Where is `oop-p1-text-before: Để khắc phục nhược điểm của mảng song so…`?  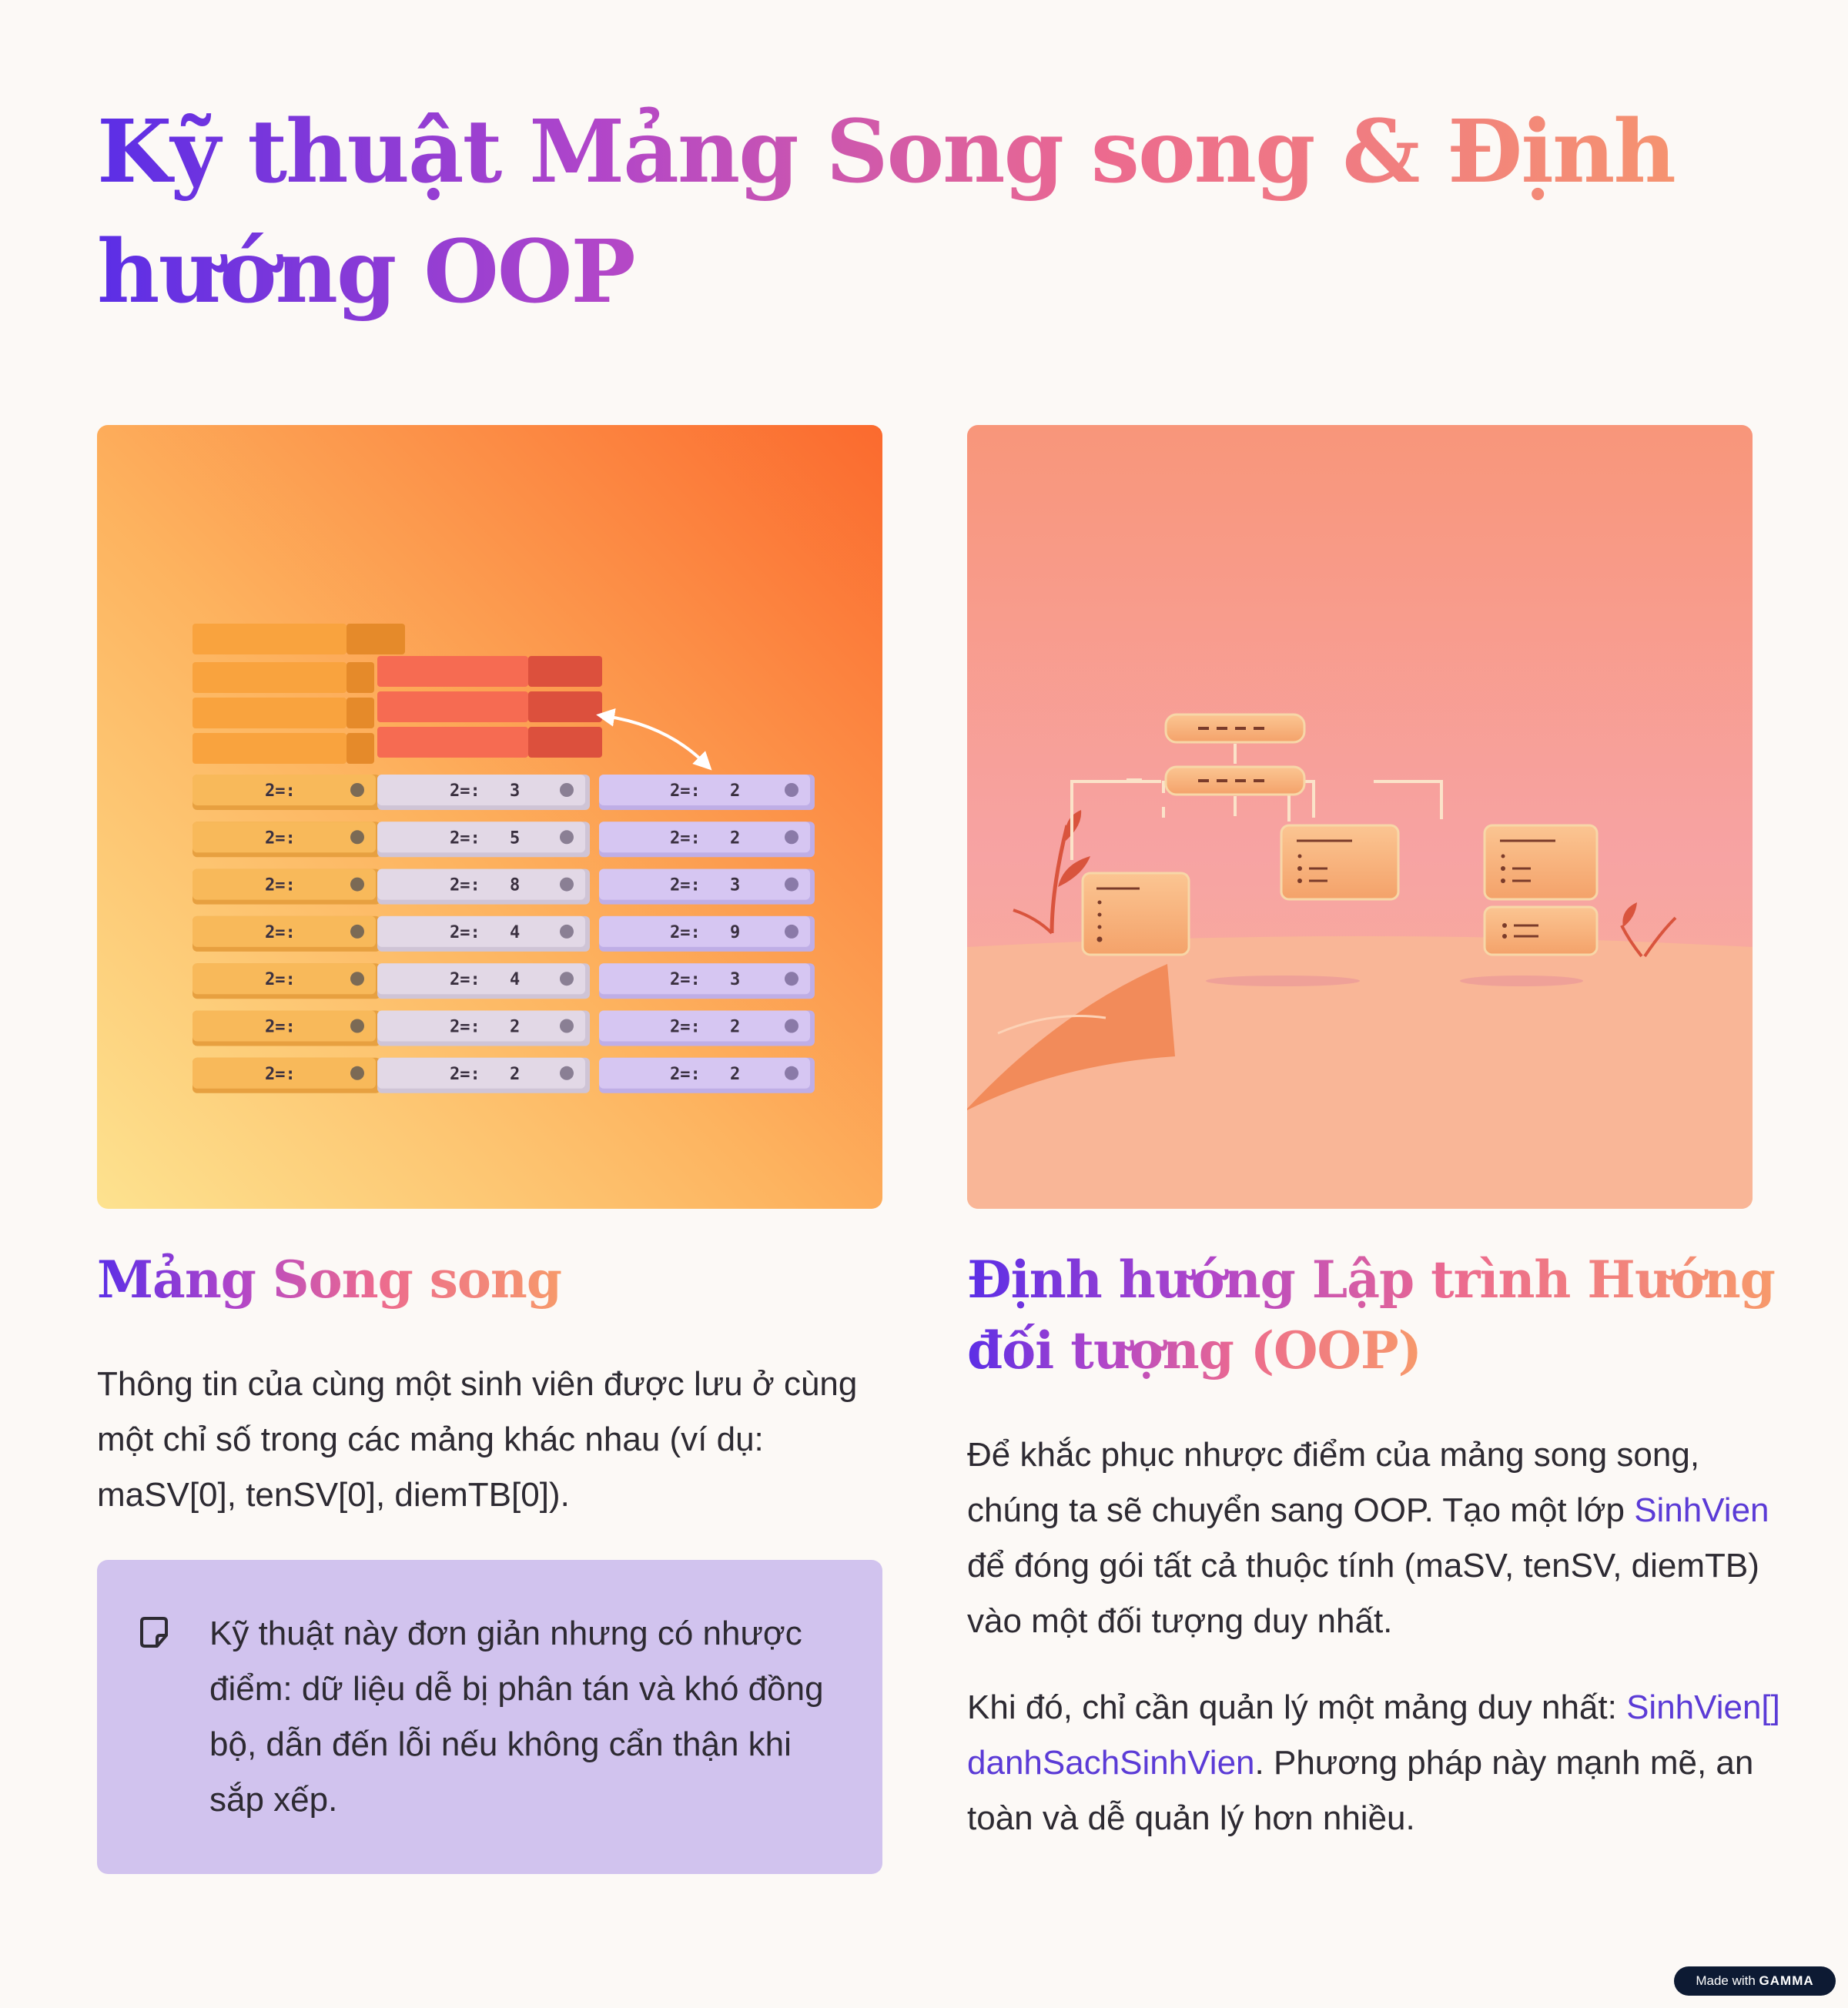
oop-p1-text-before: Để khắc phục nhược điểm của mảng song so… is located at coordinates (1333, 1482).